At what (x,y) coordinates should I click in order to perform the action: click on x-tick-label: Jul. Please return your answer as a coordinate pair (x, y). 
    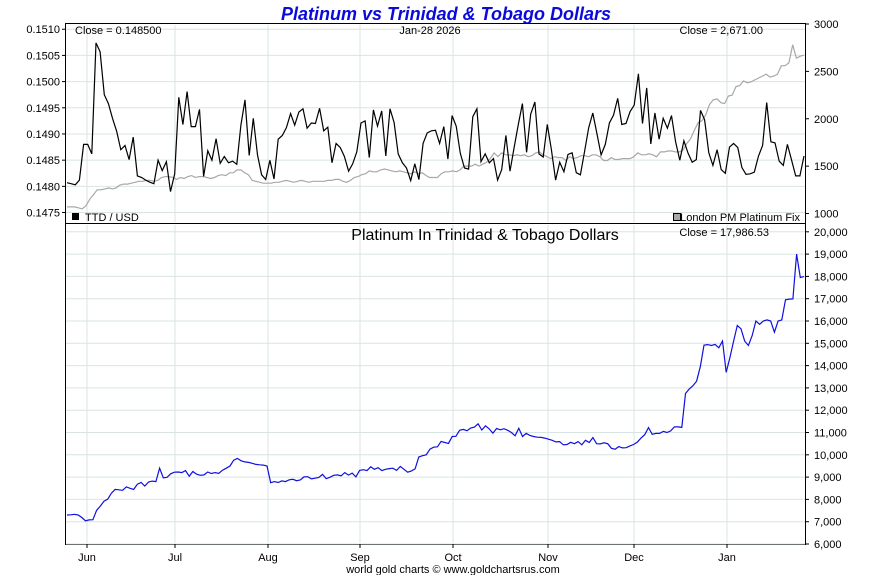
    Looking at the image, I should click on (175, 558).